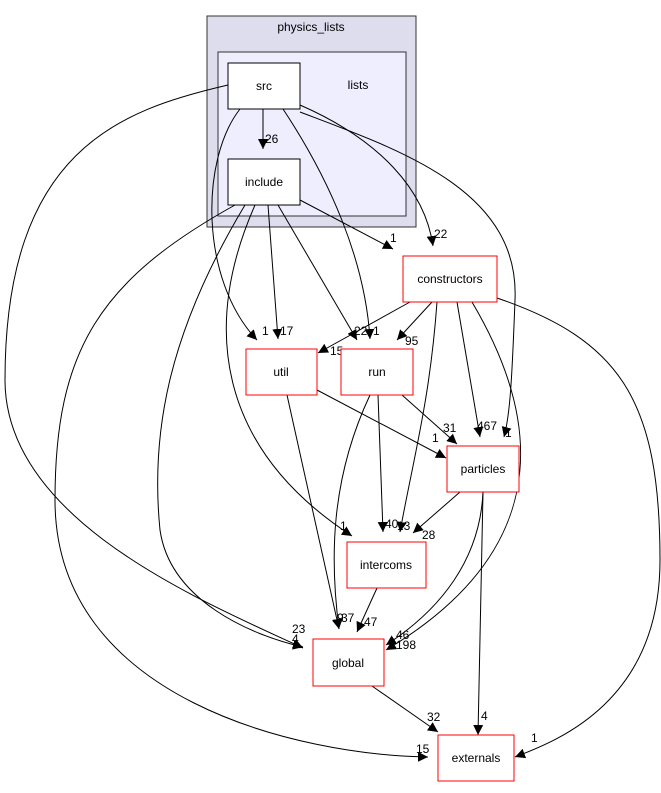 This screenshot has width=661, height=793. Describe the element at coordinates (272, 139) in the screenshot. I see `edge-label: 26` at that location.